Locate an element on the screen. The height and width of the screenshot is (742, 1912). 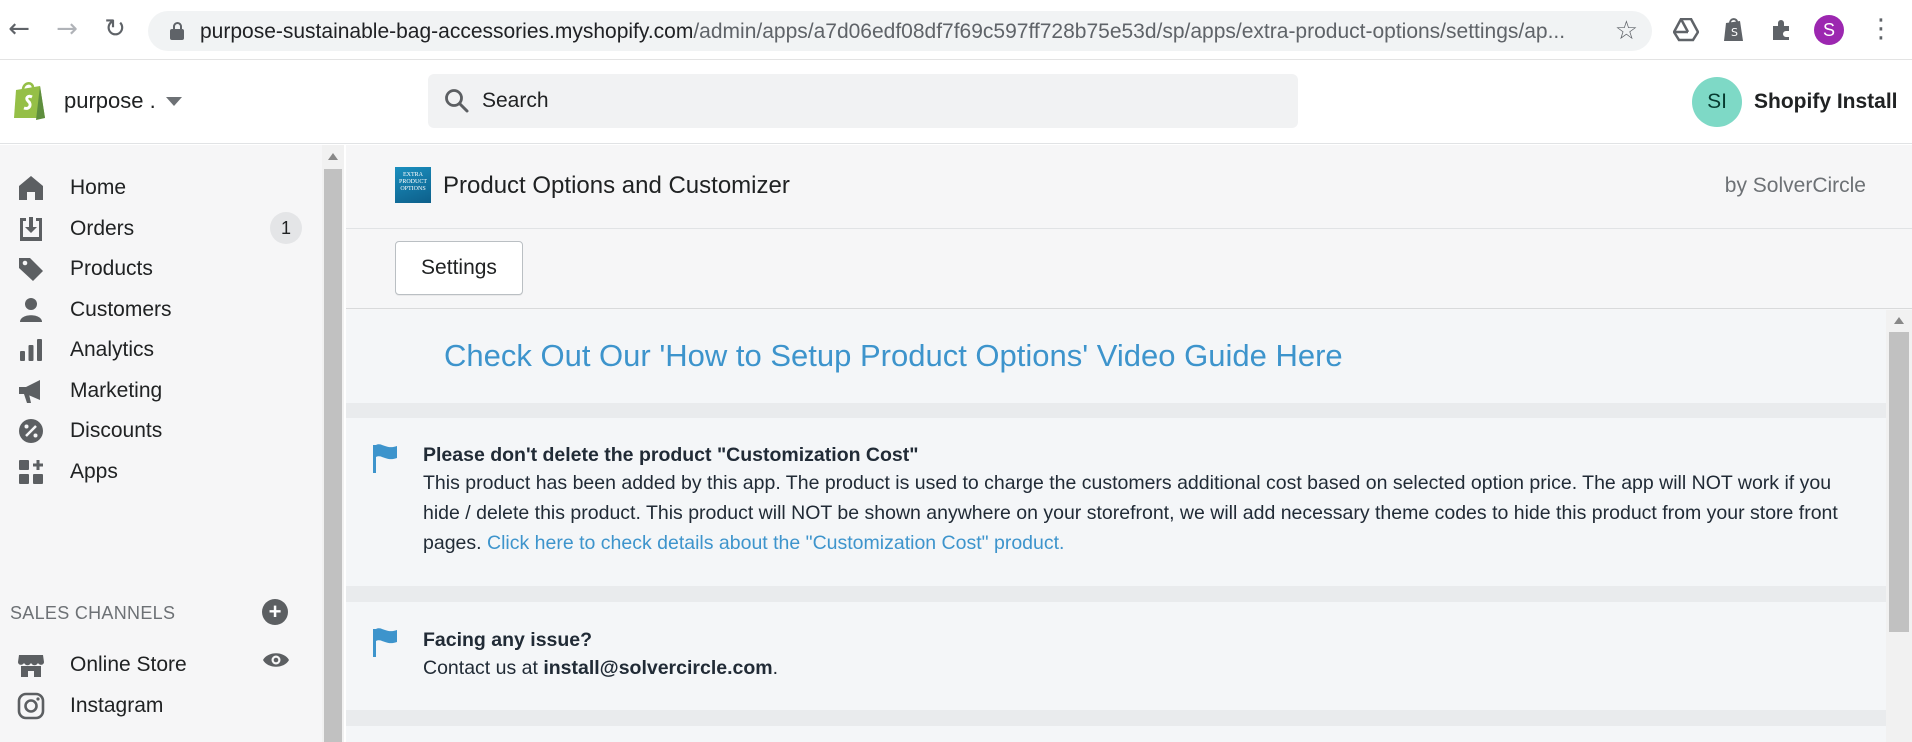
orders-icon is located at coordinates (31, 229).